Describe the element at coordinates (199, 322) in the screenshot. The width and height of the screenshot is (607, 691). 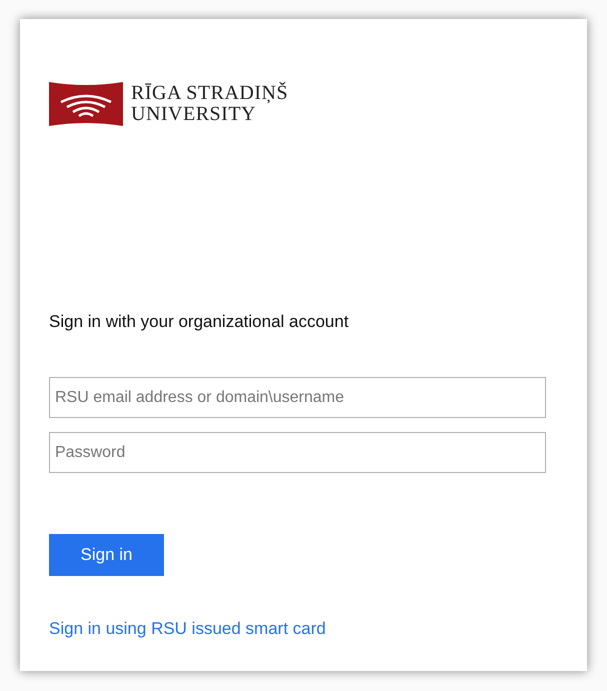
I see `sign-in-heading: Sign in with your organizational account` at that location.